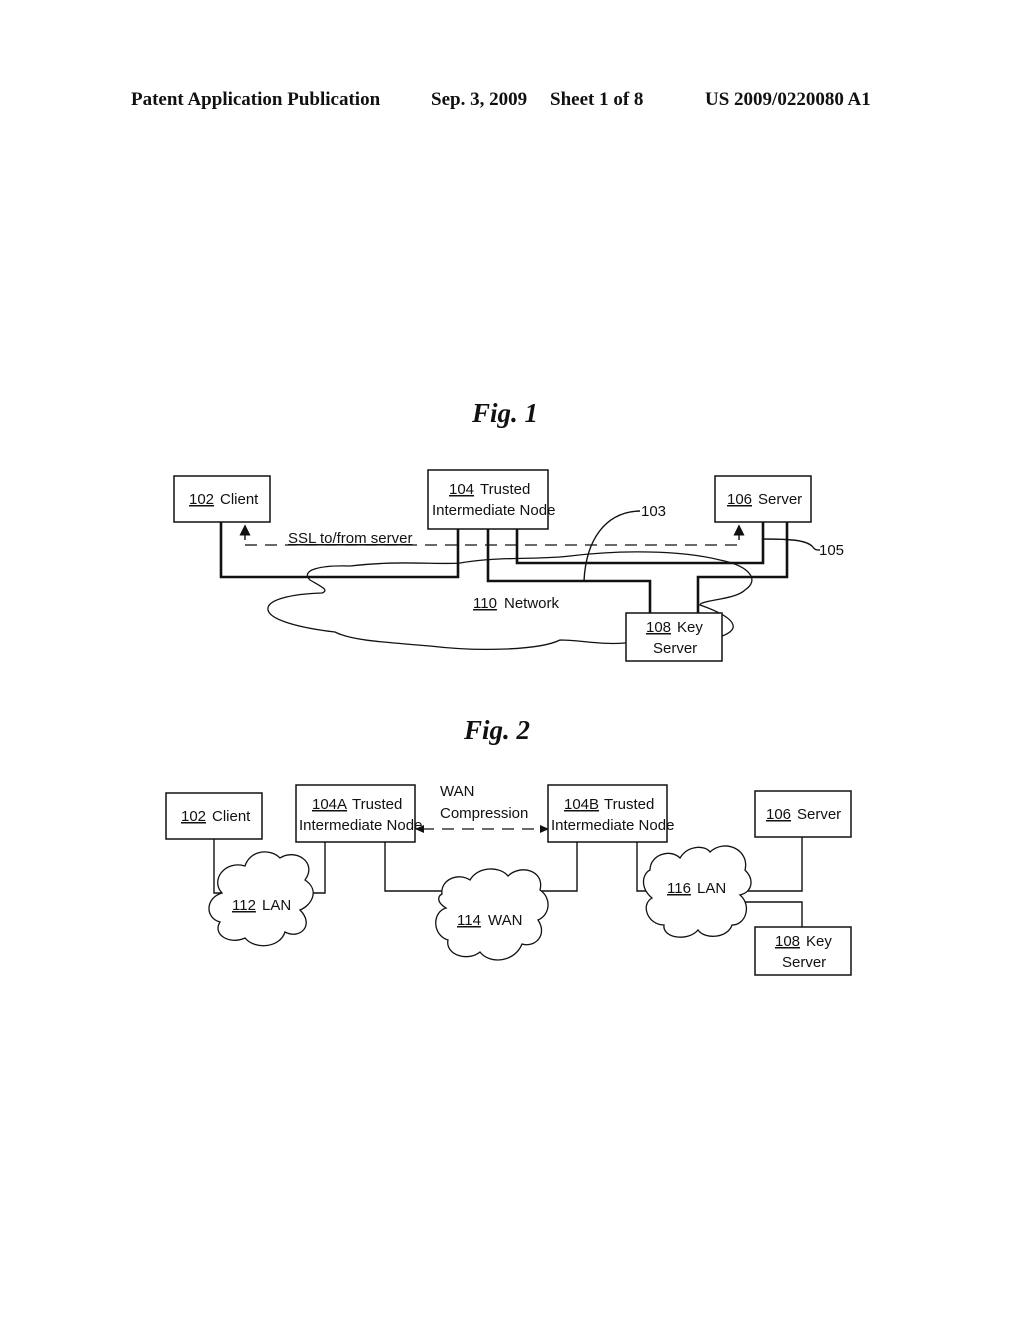  What do you see at coordinates (350, 538) in the screenshot?
I see `ssl-label: SSL to/from server` at bounding box center [350, 538].